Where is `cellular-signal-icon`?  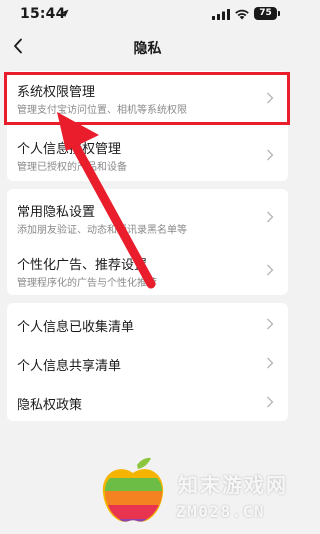 cellular-signal-icon is located at coordinates (221, 14).